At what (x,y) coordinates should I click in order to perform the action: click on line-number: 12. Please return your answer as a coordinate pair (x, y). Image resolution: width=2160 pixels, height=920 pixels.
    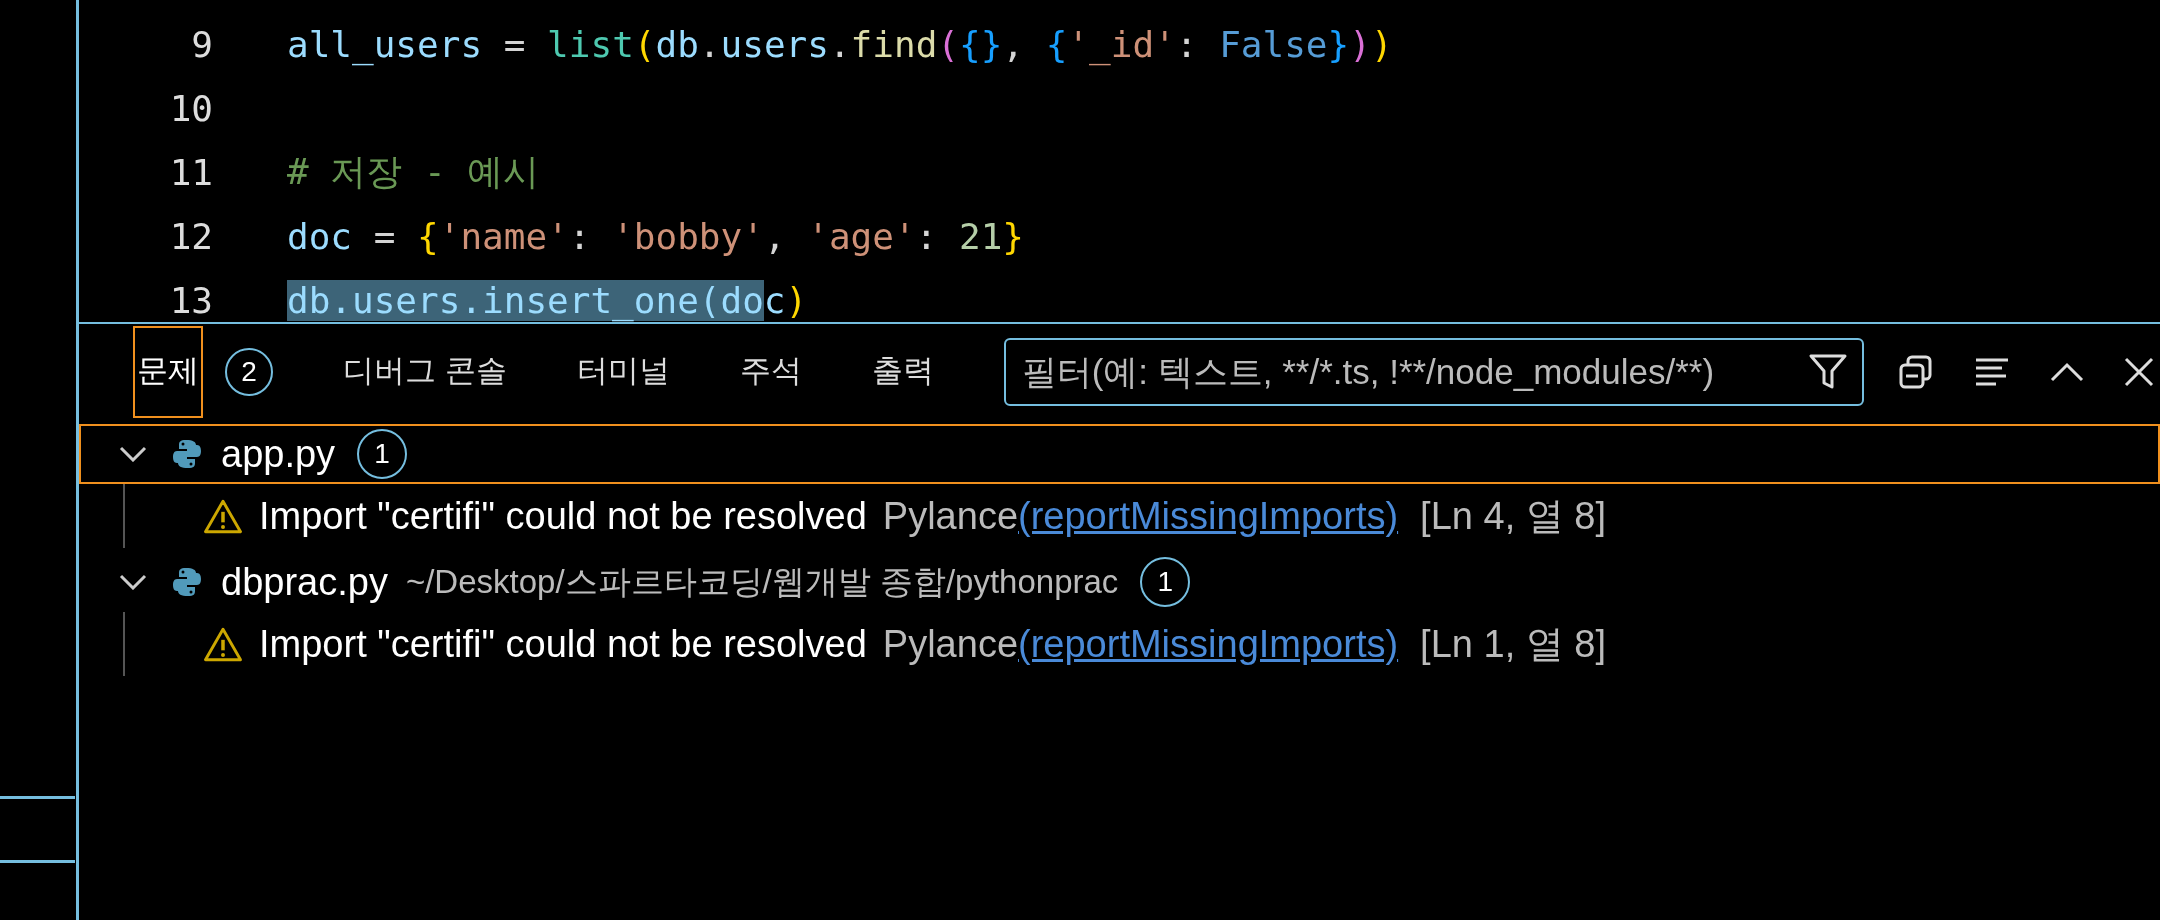
    Looking at the image, I should click on (190, 236).